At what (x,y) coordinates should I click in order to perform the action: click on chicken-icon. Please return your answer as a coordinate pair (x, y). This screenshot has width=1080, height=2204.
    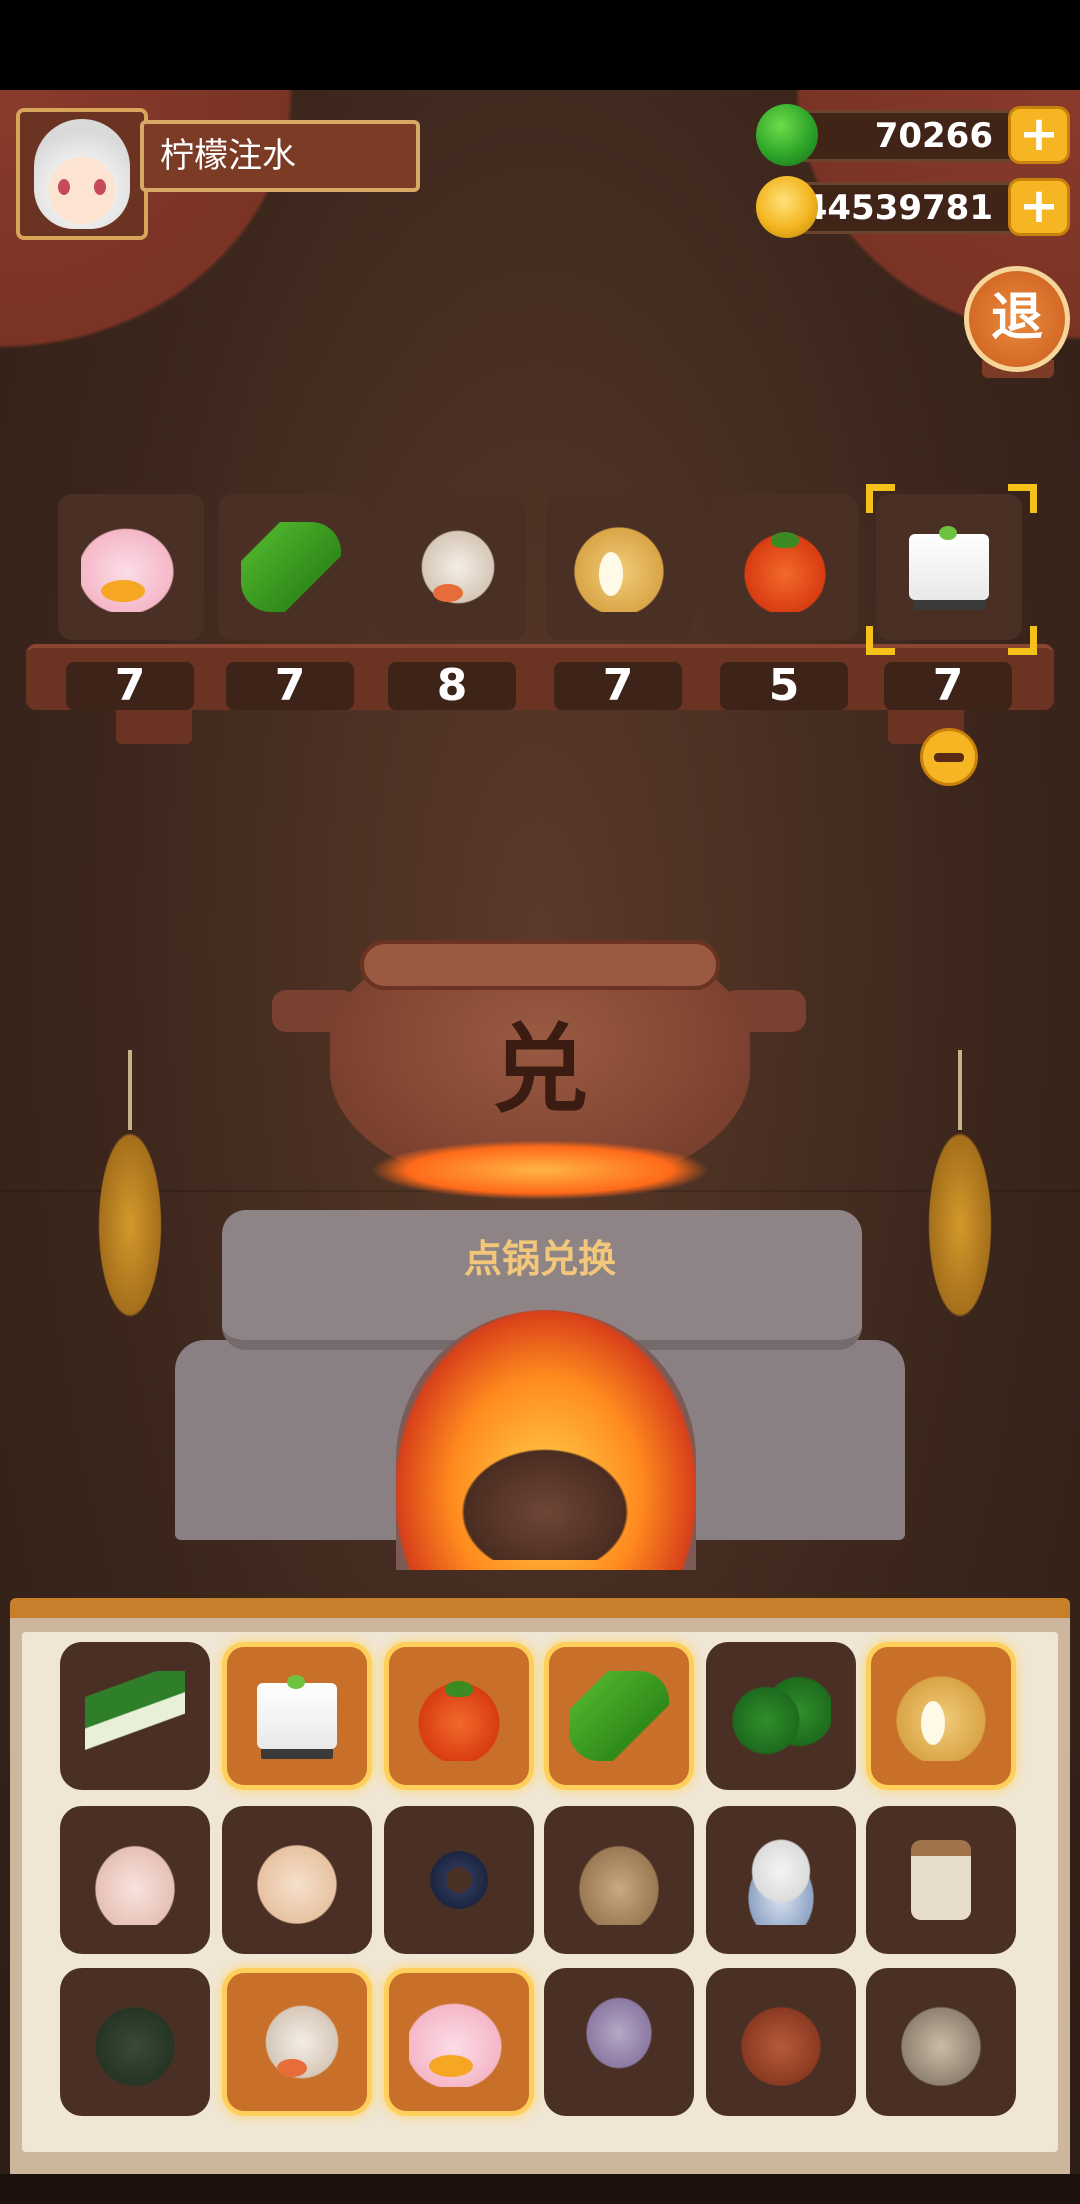
    Looking at the image, I should click on (135, 1880).